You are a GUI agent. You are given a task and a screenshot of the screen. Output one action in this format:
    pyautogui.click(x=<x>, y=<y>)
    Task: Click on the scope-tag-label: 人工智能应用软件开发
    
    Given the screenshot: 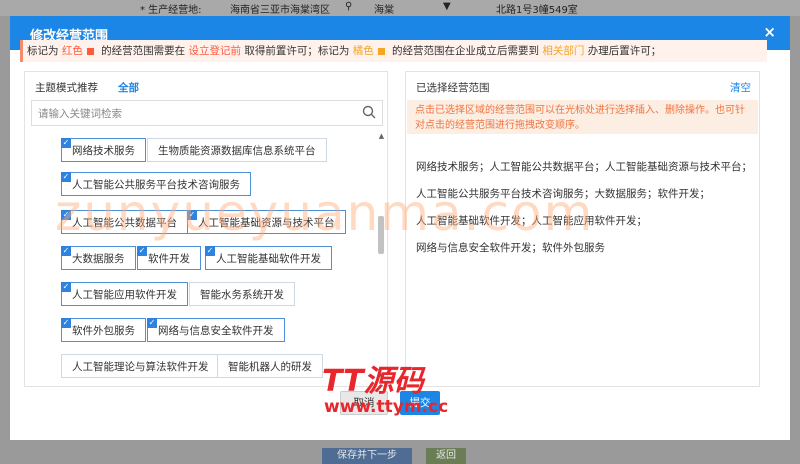 What is the action you would take?
    pyautogui.click(x=124, y=295)
    